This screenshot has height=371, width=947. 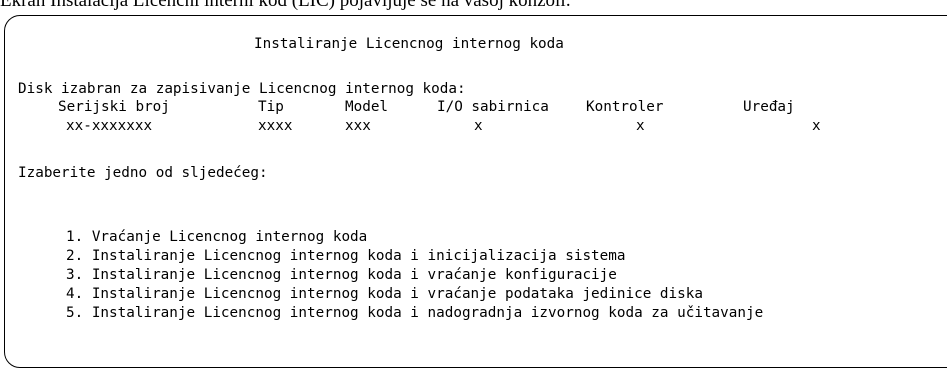 What do you see at coordinates (493, 107) in the screenshot?
I see `column-io-bus: I/O sabirnica` at bounding box center [493, 107].